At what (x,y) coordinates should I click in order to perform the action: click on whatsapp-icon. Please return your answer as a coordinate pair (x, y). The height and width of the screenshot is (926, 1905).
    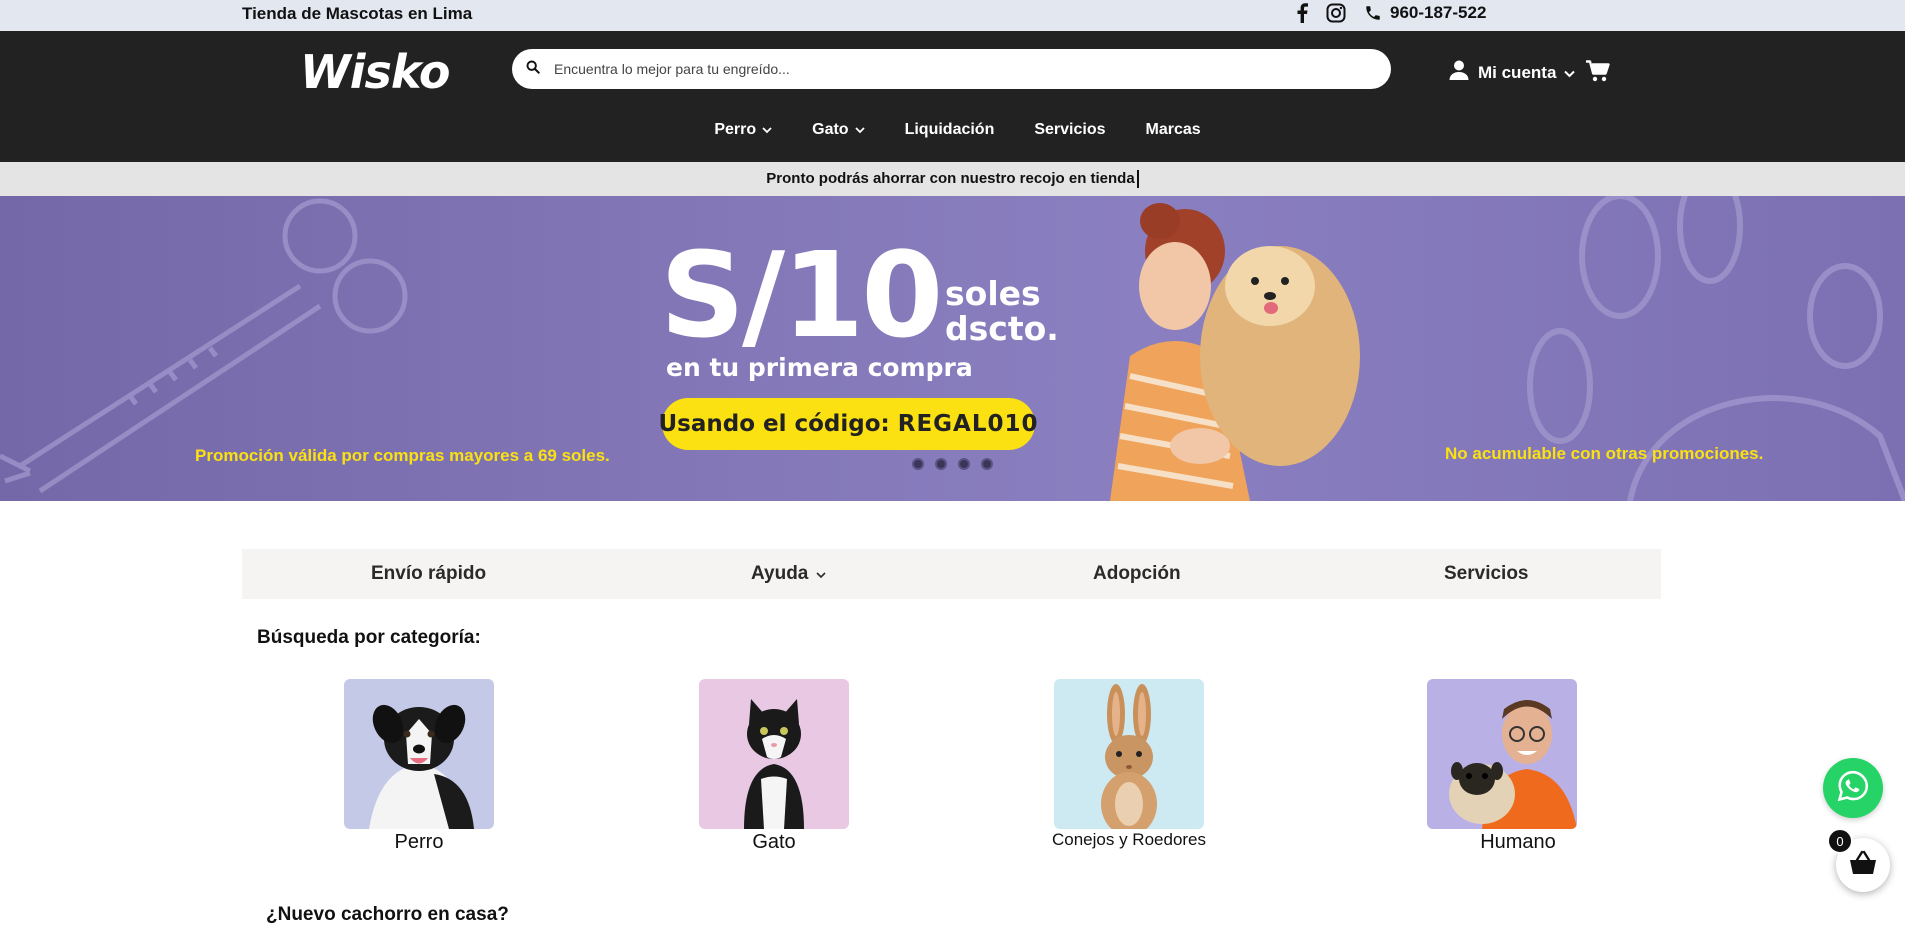
    Looking at the image, I should click on (1853, 788).